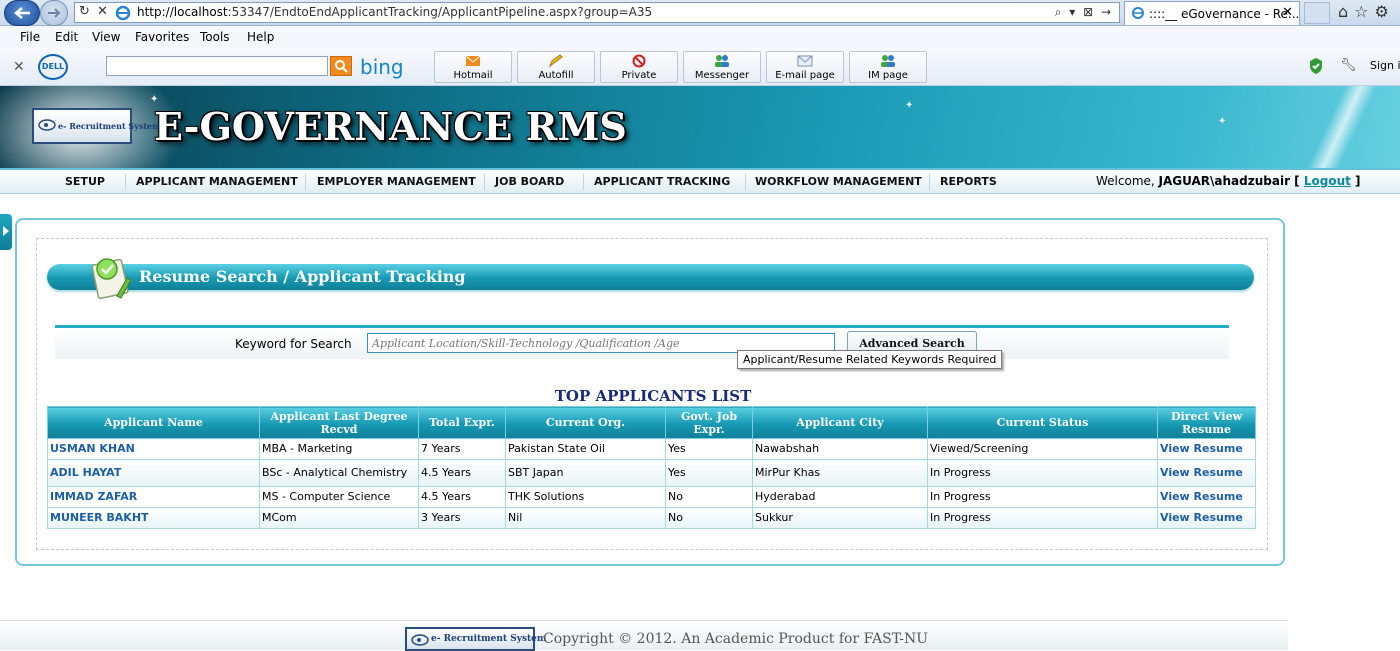 The image size is (1400, 651). I want to click on org-cell: THK Solutions, so click(585, 497).